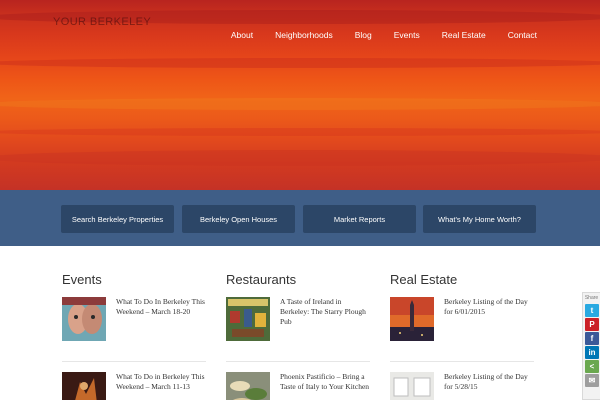 This screenshot has height=400, width=600. What do you see at coordinates (363, 35) in the screenshot?
I see `nav-blog: Blog` at bounding box center [363, 35].